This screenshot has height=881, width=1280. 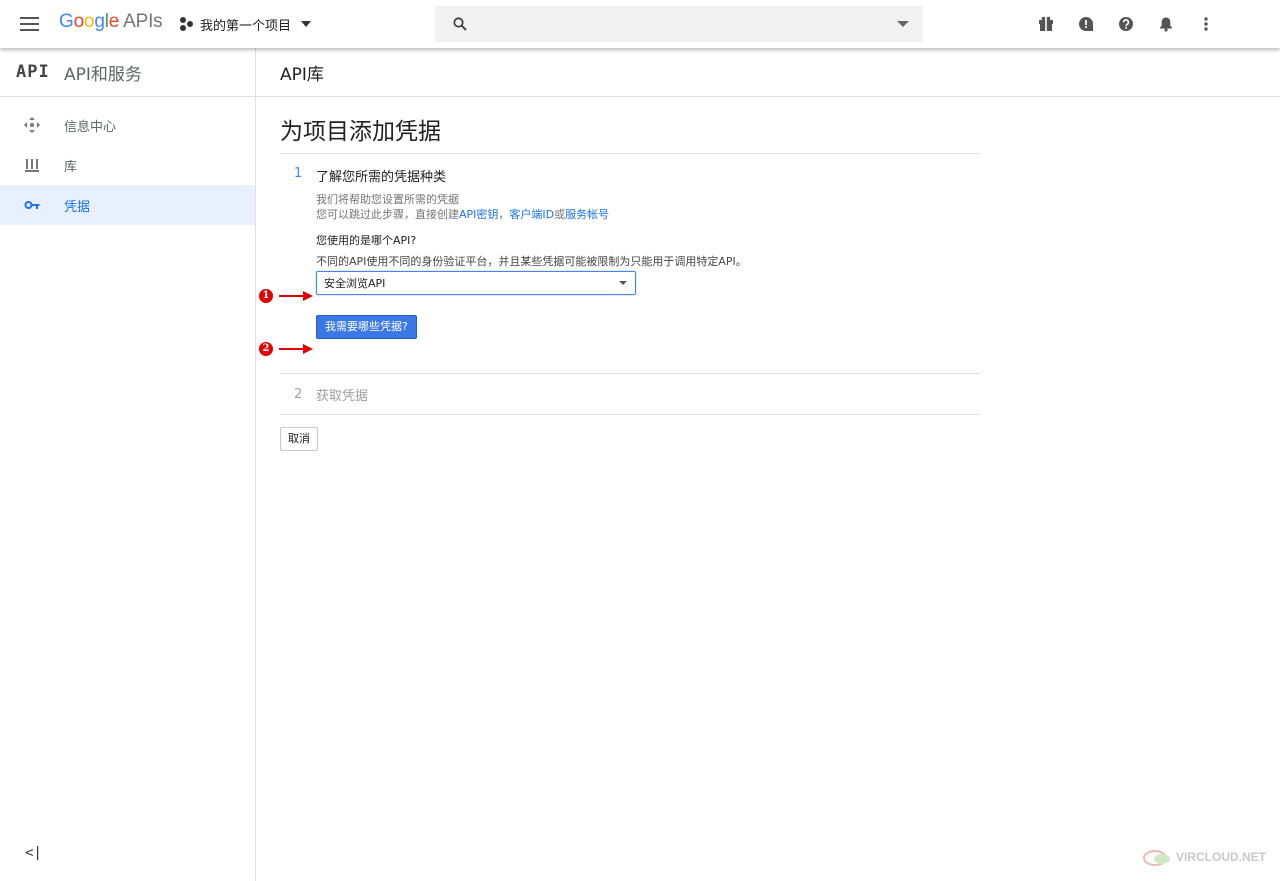 What do you see at coordinates (32, 205) in the screenshot?
I see `key-icon` at bounding box center [32, 205].